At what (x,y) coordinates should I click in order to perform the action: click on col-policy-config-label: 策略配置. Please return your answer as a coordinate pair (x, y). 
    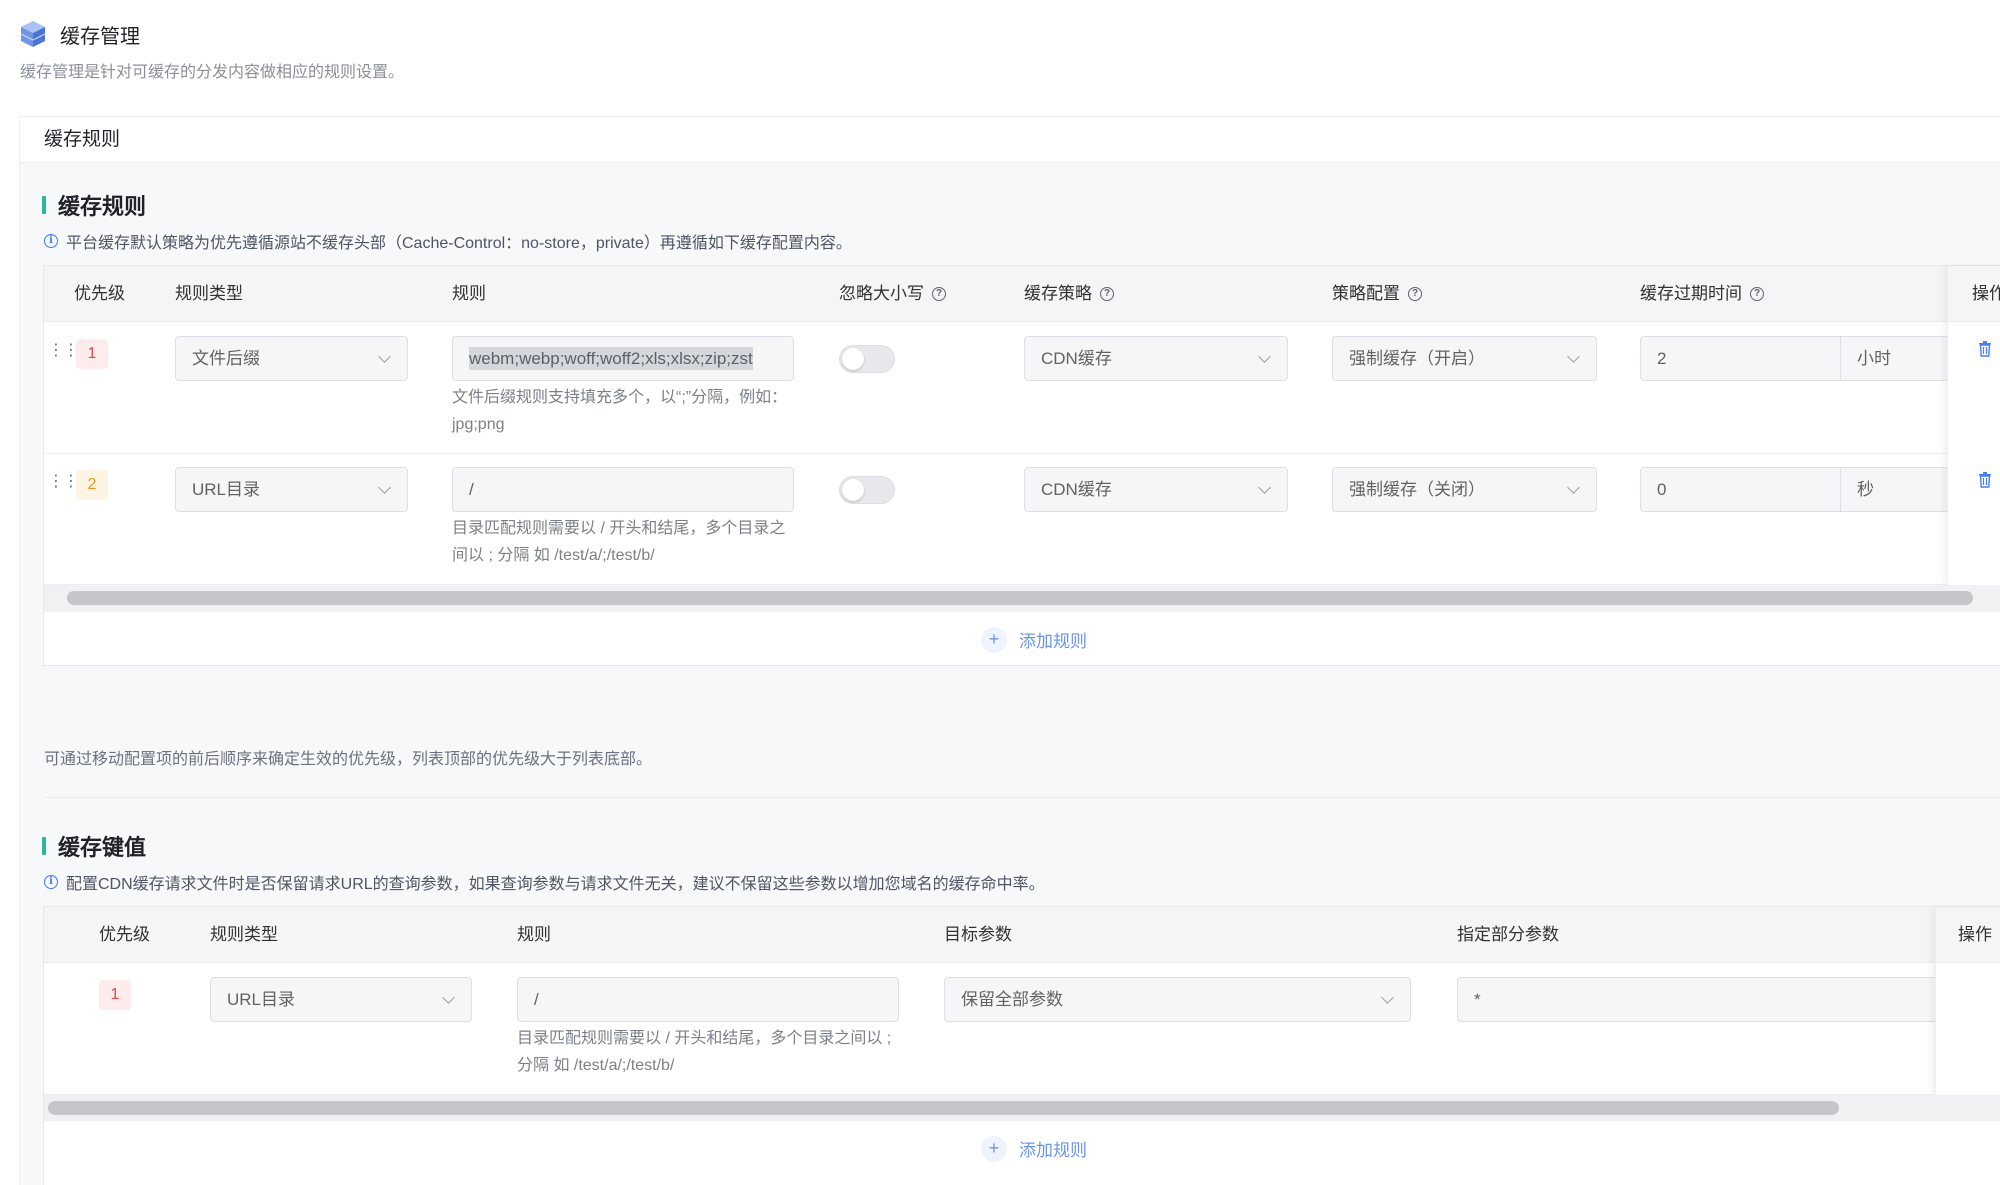
    Looking at the image, I should click on (1366, 293).